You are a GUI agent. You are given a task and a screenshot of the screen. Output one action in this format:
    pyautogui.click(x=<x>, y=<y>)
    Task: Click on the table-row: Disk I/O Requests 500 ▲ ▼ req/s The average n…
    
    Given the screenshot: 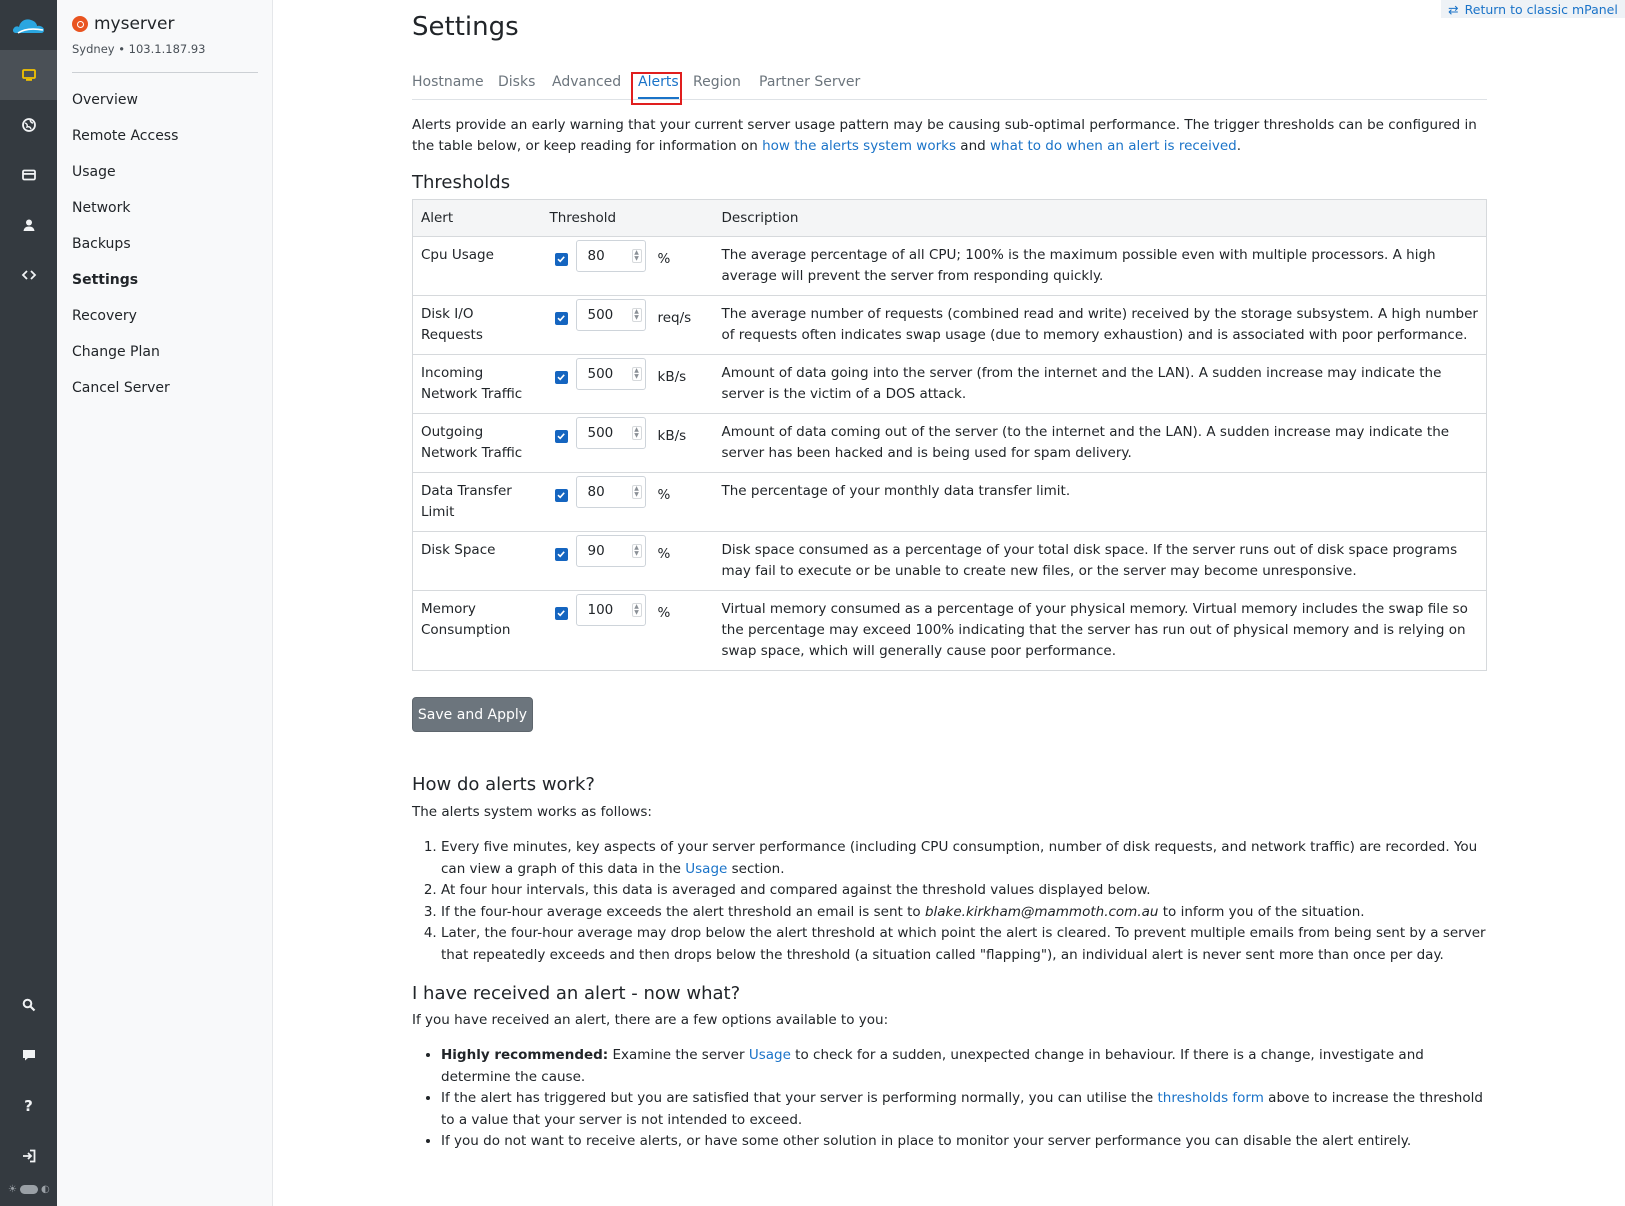 What is the action you would take?
    pyautogui.click(x=949, y=325)
    